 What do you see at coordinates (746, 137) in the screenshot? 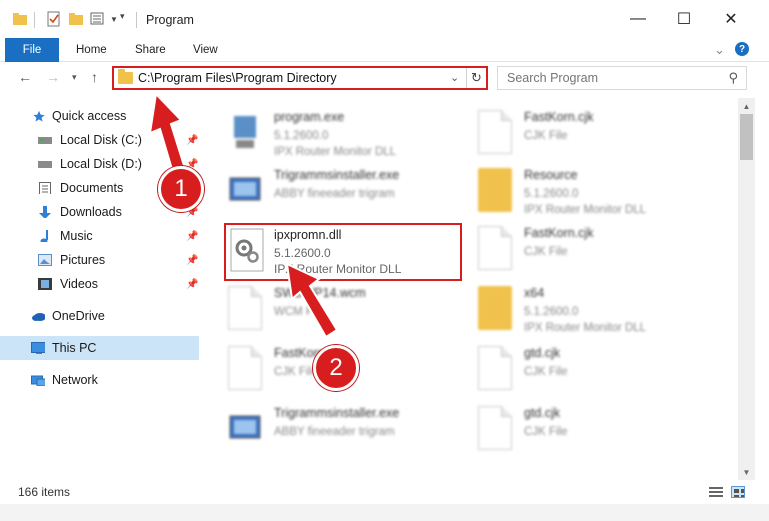
I see `scroll-thumb` at bounding box center [746, 137].